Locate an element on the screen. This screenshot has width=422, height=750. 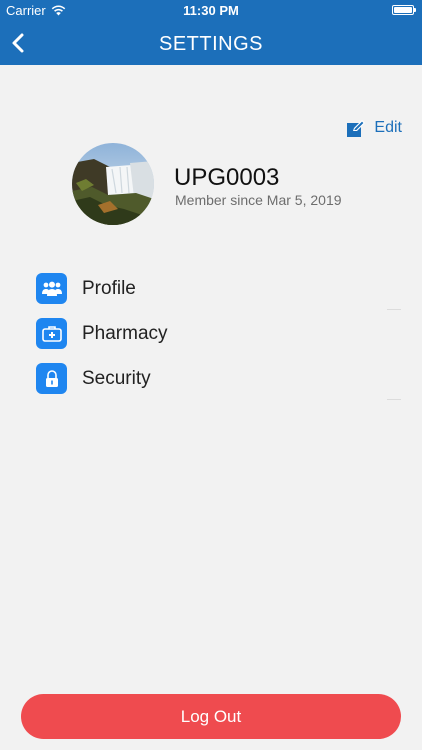
users-icon is located at coordinates (51, 288).